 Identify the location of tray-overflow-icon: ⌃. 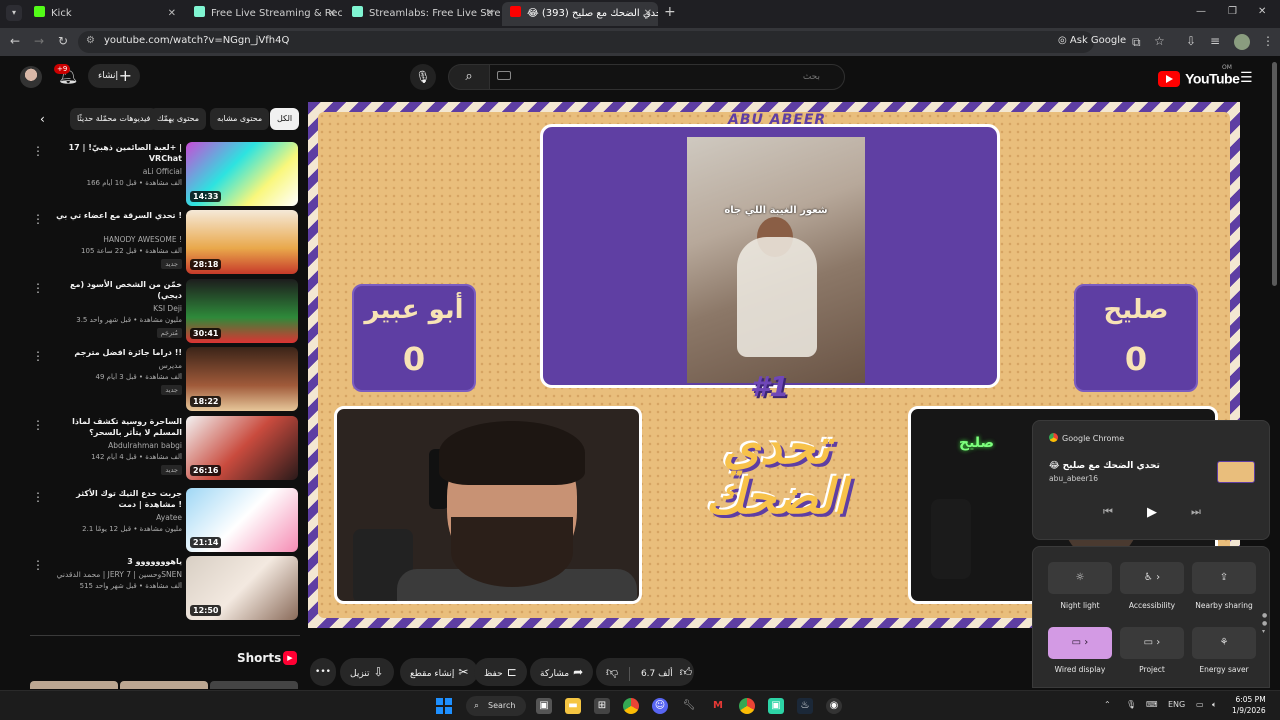
(1107, 704).